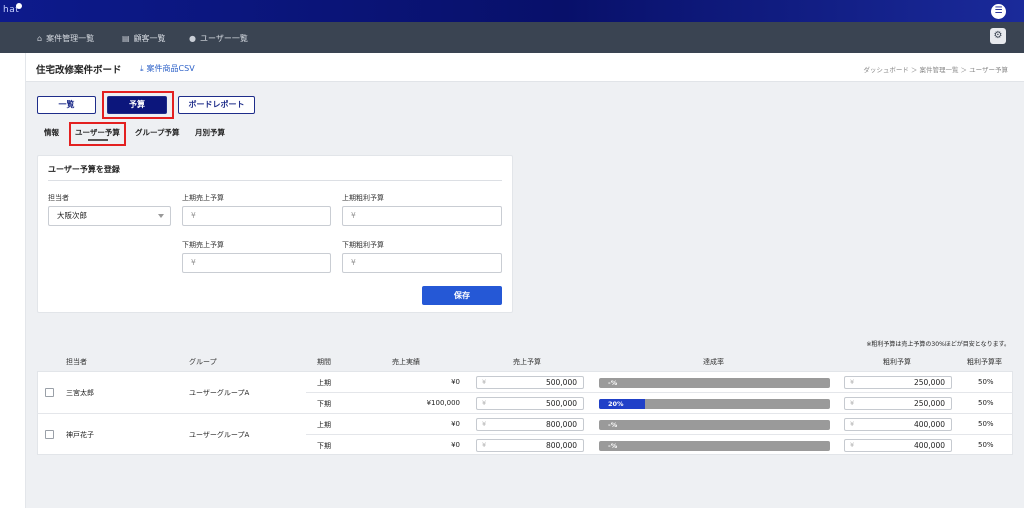 The image size is (1024, 508). What do you see at coordinates (40, 38) in the screenshot?
I see `home-icon: ⌂` at bounding box center [40, 38].